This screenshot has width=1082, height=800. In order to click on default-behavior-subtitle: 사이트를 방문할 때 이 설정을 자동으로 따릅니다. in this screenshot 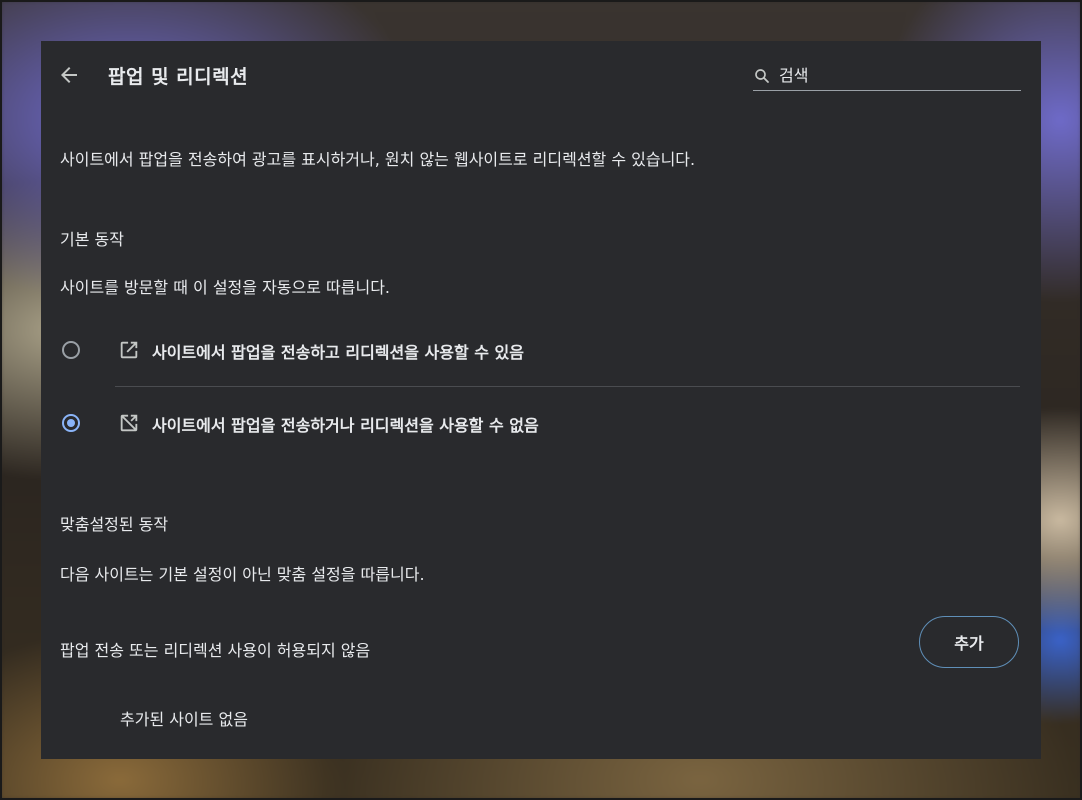, I will do `click(225, 287)`.